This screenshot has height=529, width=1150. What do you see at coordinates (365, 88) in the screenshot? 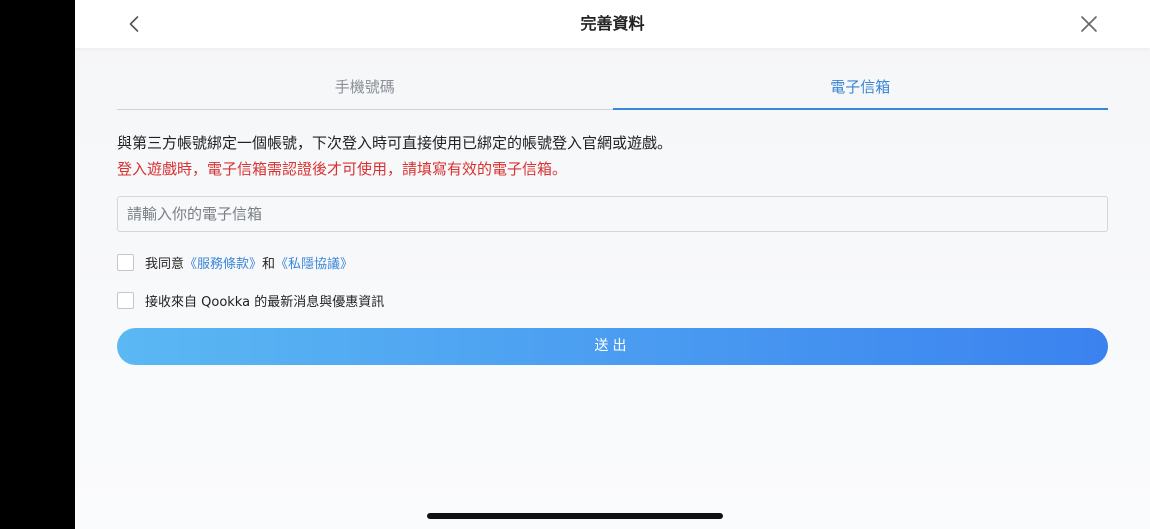
I see `tab-phone-number: 手機號碼` at bounding box center [365, 88].